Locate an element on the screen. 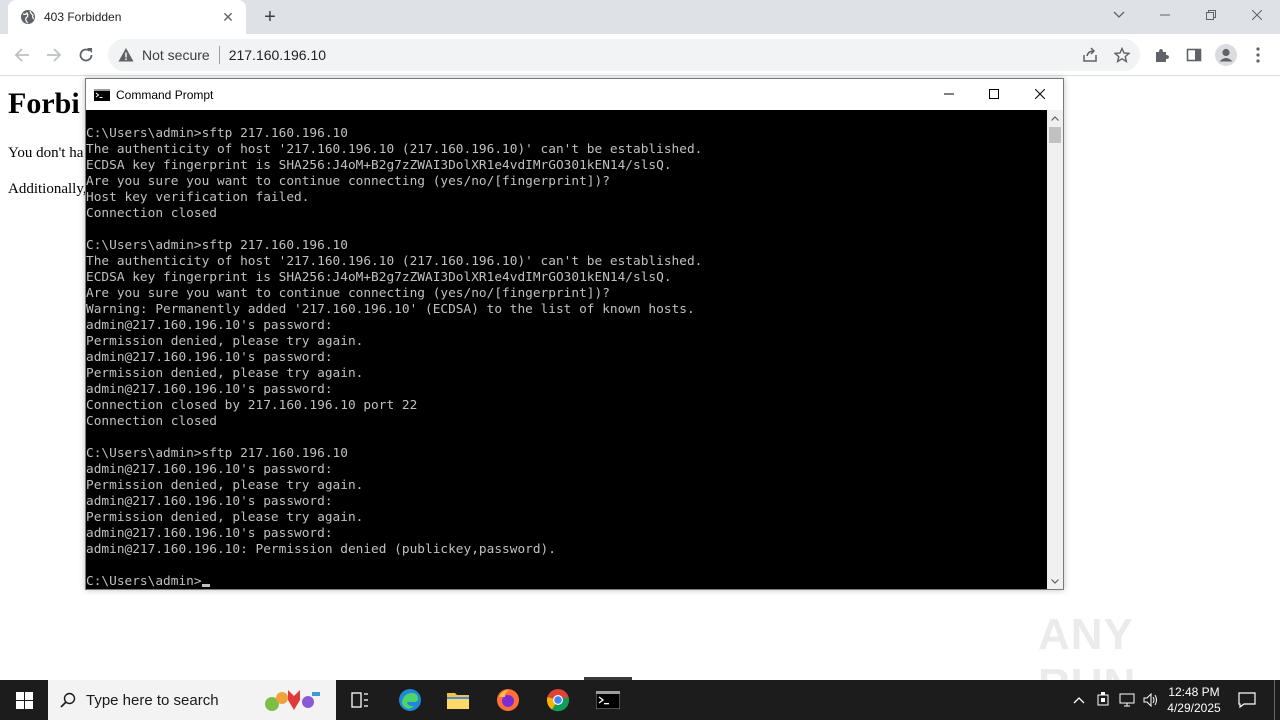  back-arrow-icon is located at coordinates (22, 55).